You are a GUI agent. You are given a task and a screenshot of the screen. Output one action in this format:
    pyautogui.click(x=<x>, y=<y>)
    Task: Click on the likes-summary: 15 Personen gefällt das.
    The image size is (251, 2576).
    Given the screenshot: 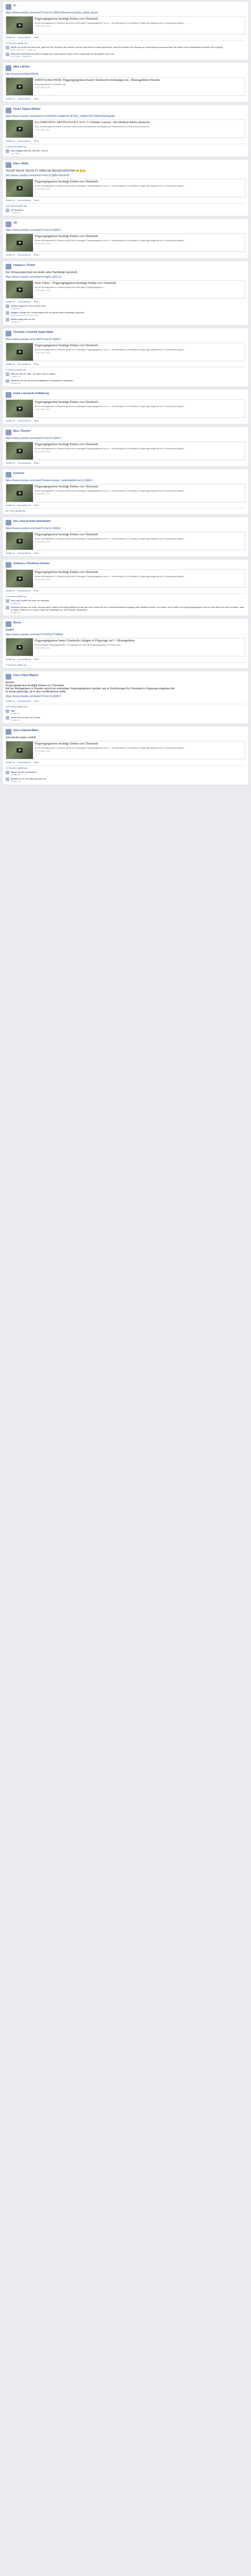 What is the action you would take?
    pyautogui.click(x=126, y=767)
    